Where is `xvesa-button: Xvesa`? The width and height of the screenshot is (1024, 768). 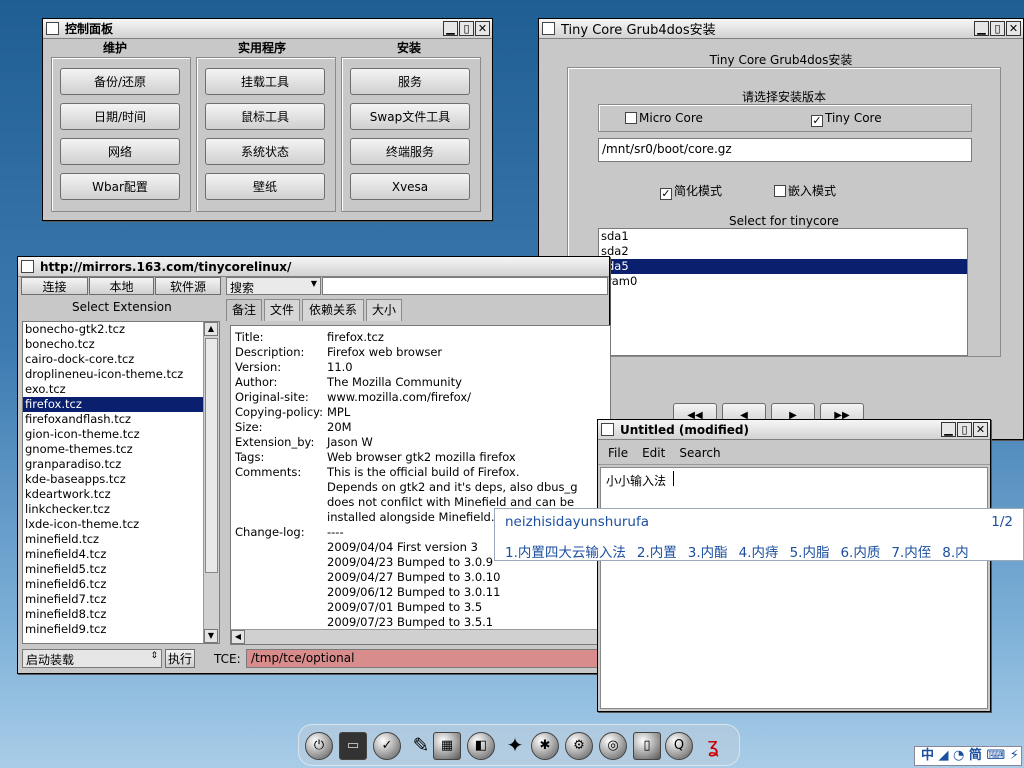
xvesa-button: Xvesa is located at coordinates (410, 186).